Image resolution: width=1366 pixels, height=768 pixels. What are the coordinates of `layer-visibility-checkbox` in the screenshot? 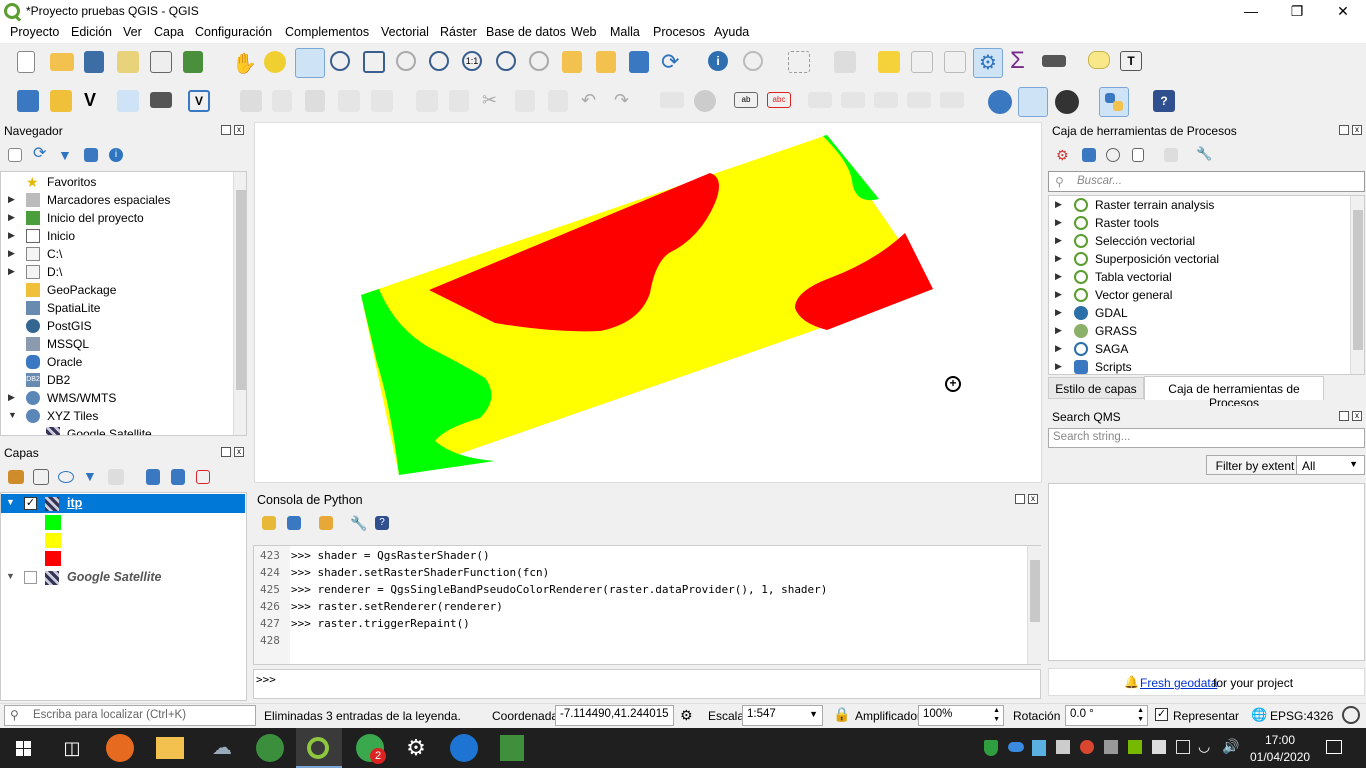 It's located at (30, 577).